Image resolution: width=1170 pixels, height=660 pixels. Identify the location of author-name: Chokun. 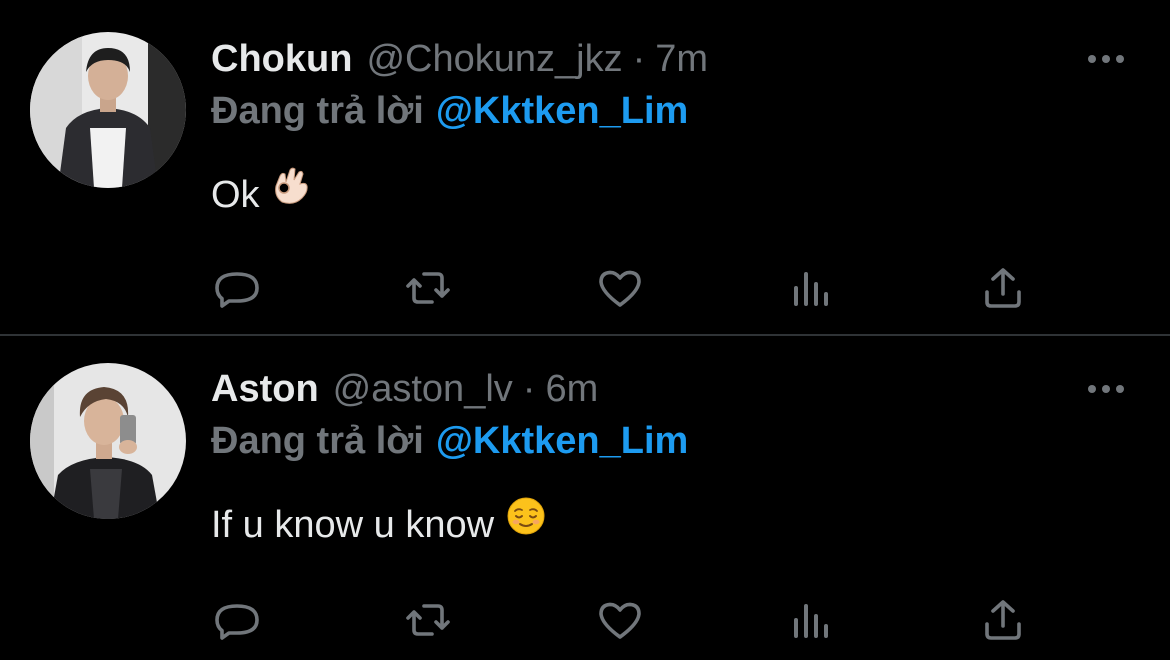
(281, 59).